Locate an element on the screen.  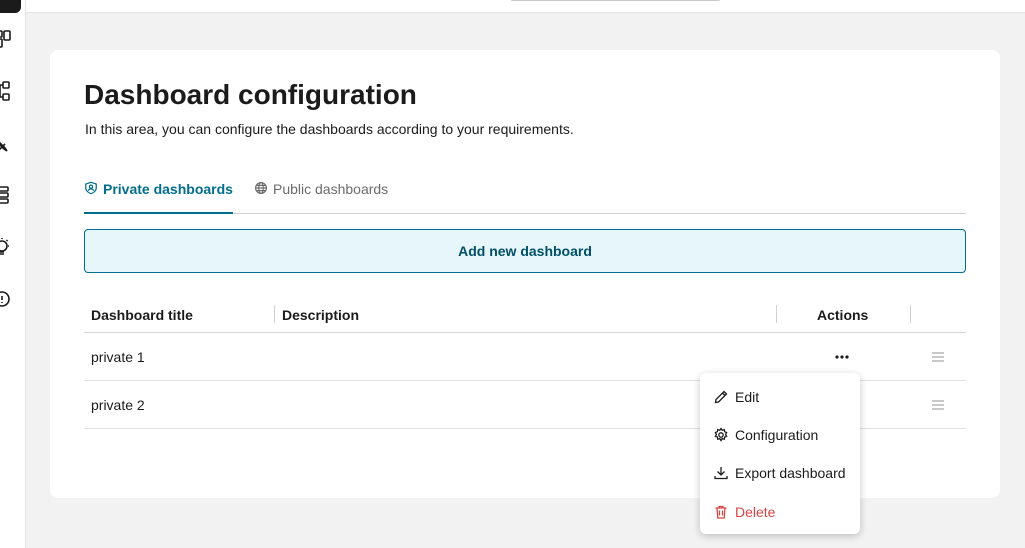
menu-item-delete: Delete is located at coordinates (780, 512).